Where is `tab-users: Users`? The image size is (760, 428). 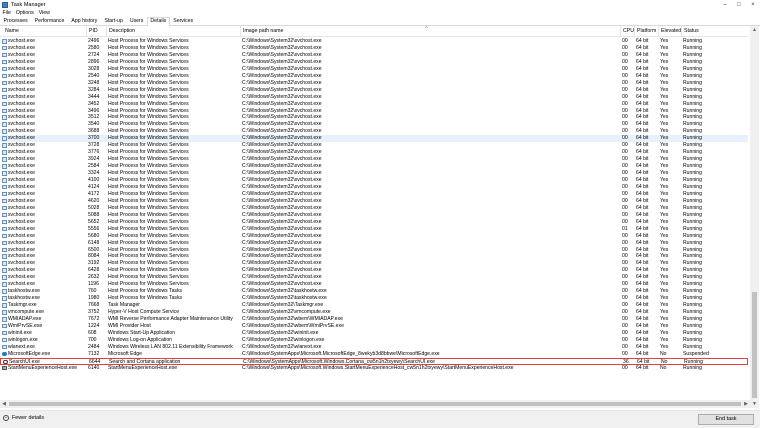
tab-users: Users is located at coordinates (136, 21).